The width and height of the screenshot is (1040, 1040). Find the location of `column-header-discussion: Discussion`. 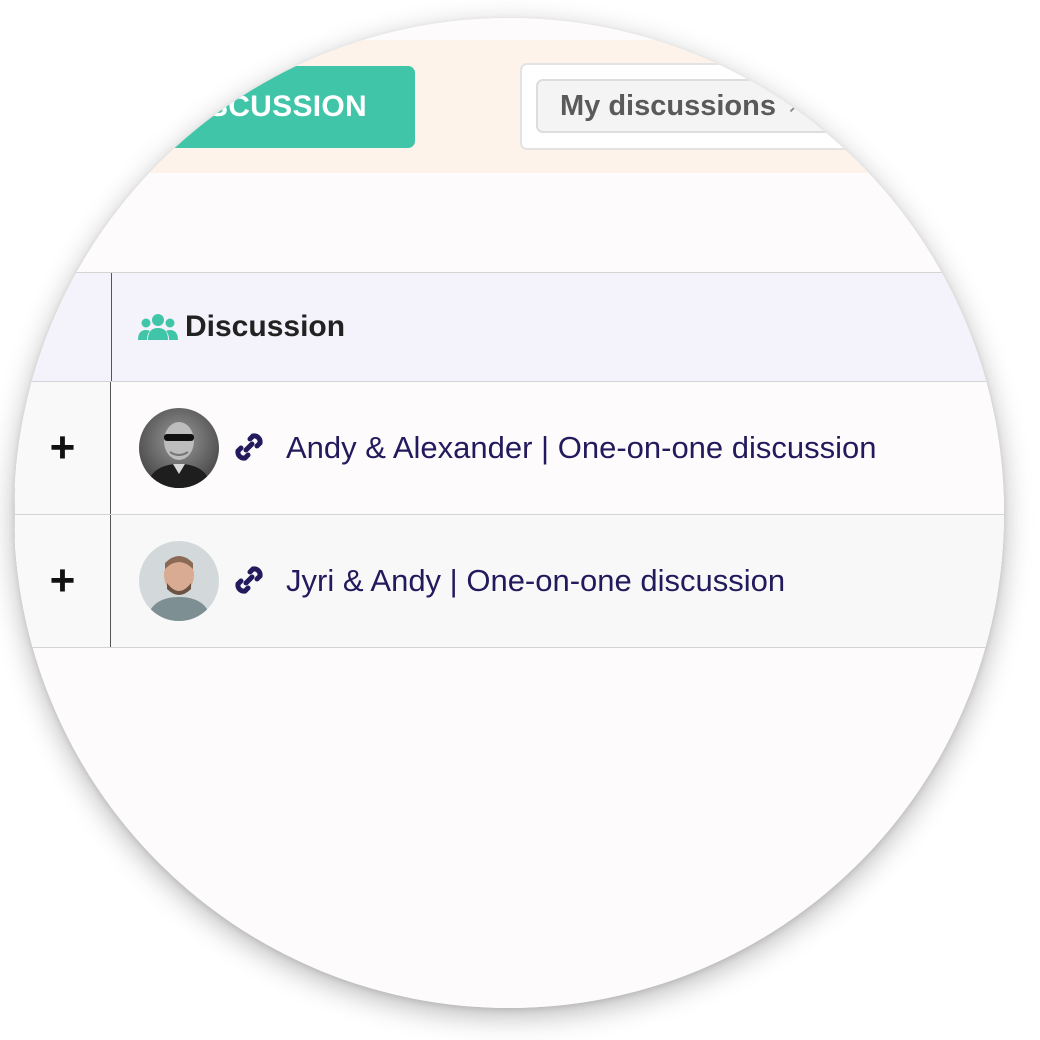

column-header-discussion: Discussion is located at coordinates (241, 327).